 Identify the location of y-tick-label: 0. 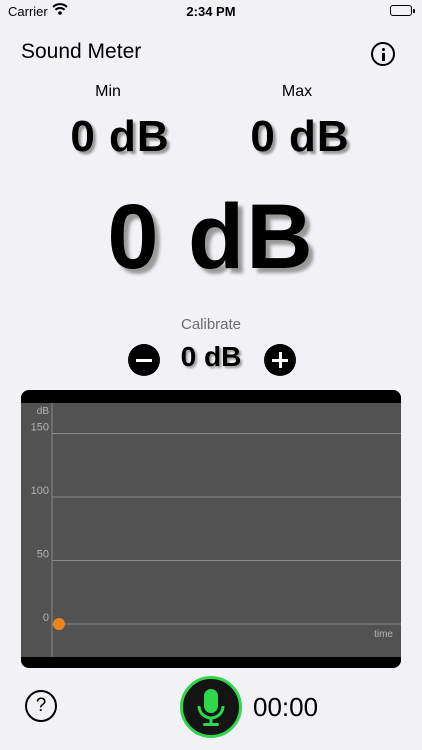
(46, 618).